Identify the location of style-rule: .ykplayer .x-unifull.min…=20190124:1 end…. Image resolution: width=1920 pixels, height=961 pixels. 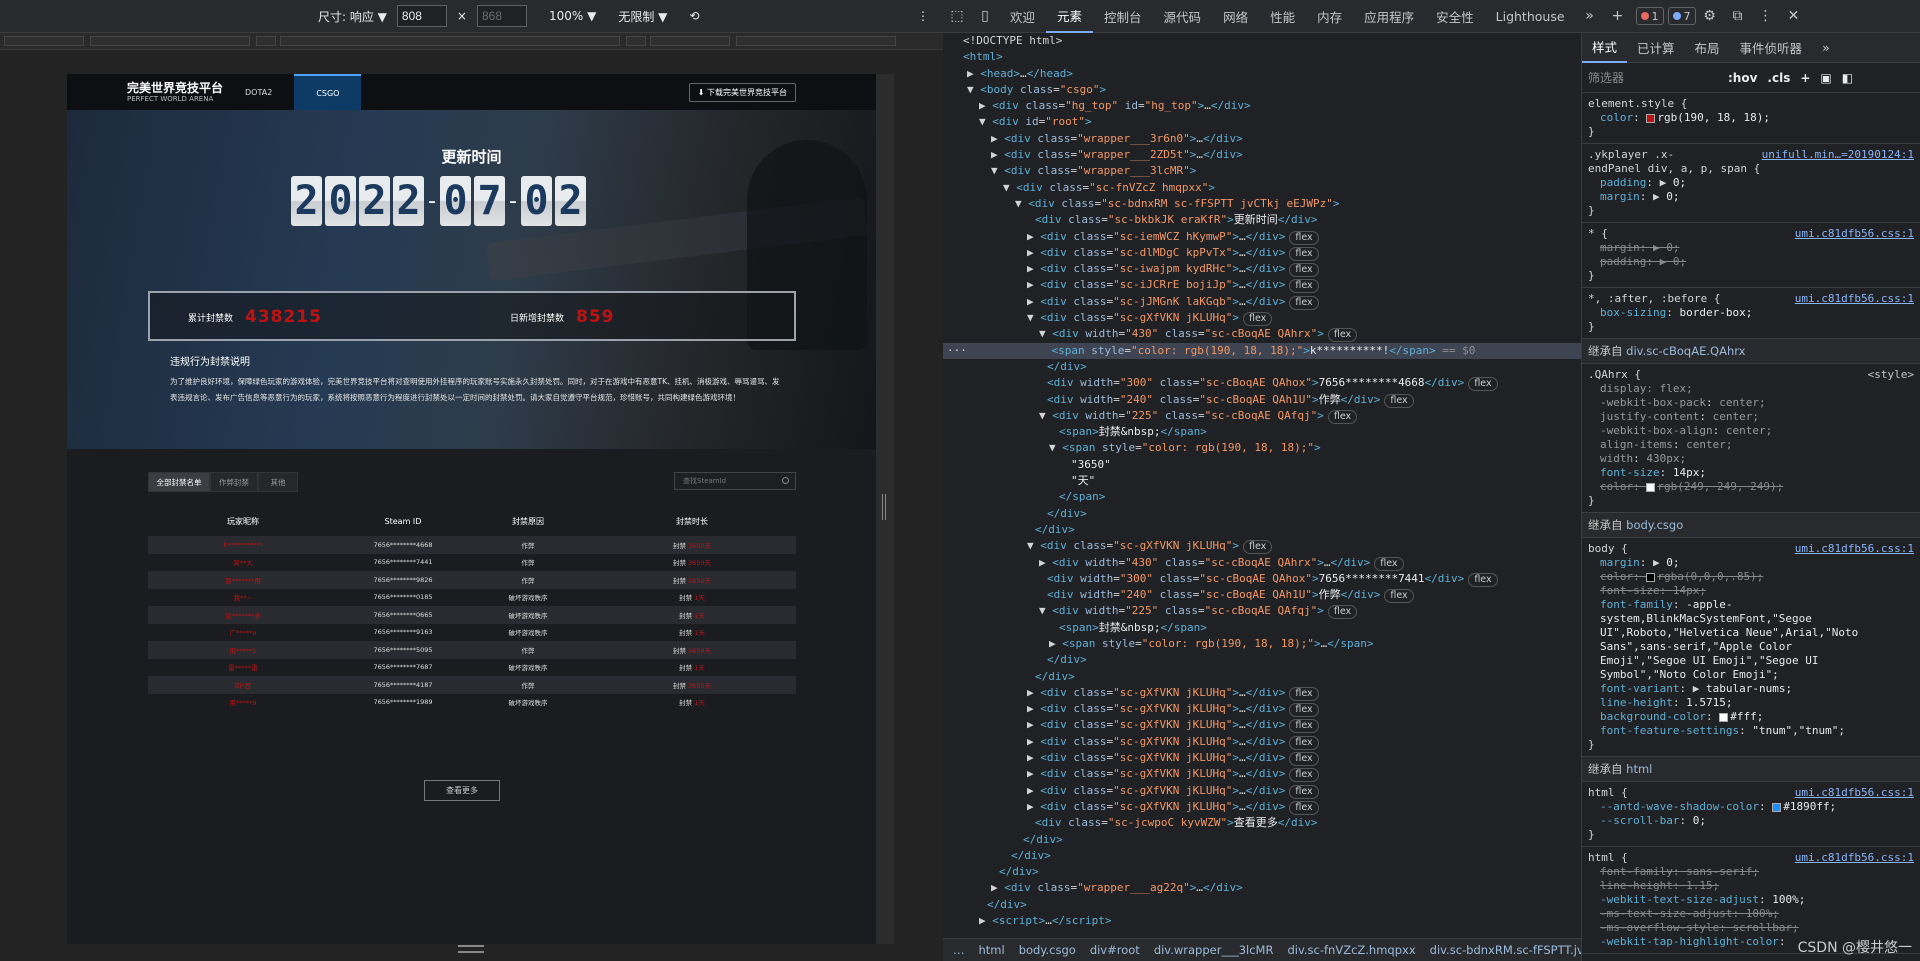
(1751, 183).